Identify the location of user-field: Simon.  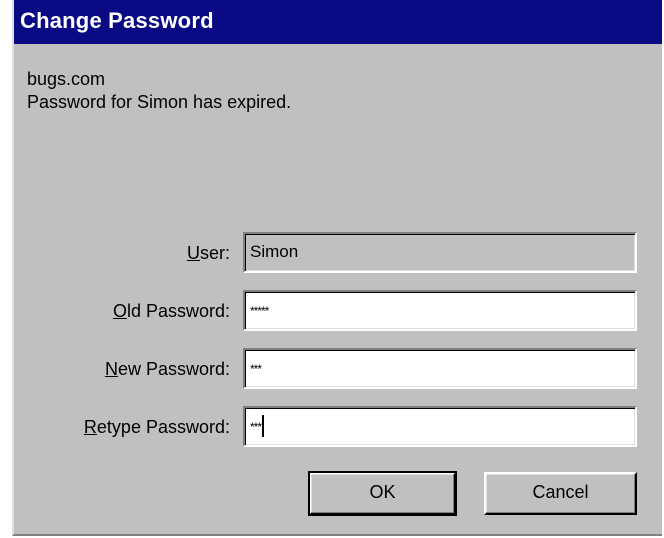
(440, 252).